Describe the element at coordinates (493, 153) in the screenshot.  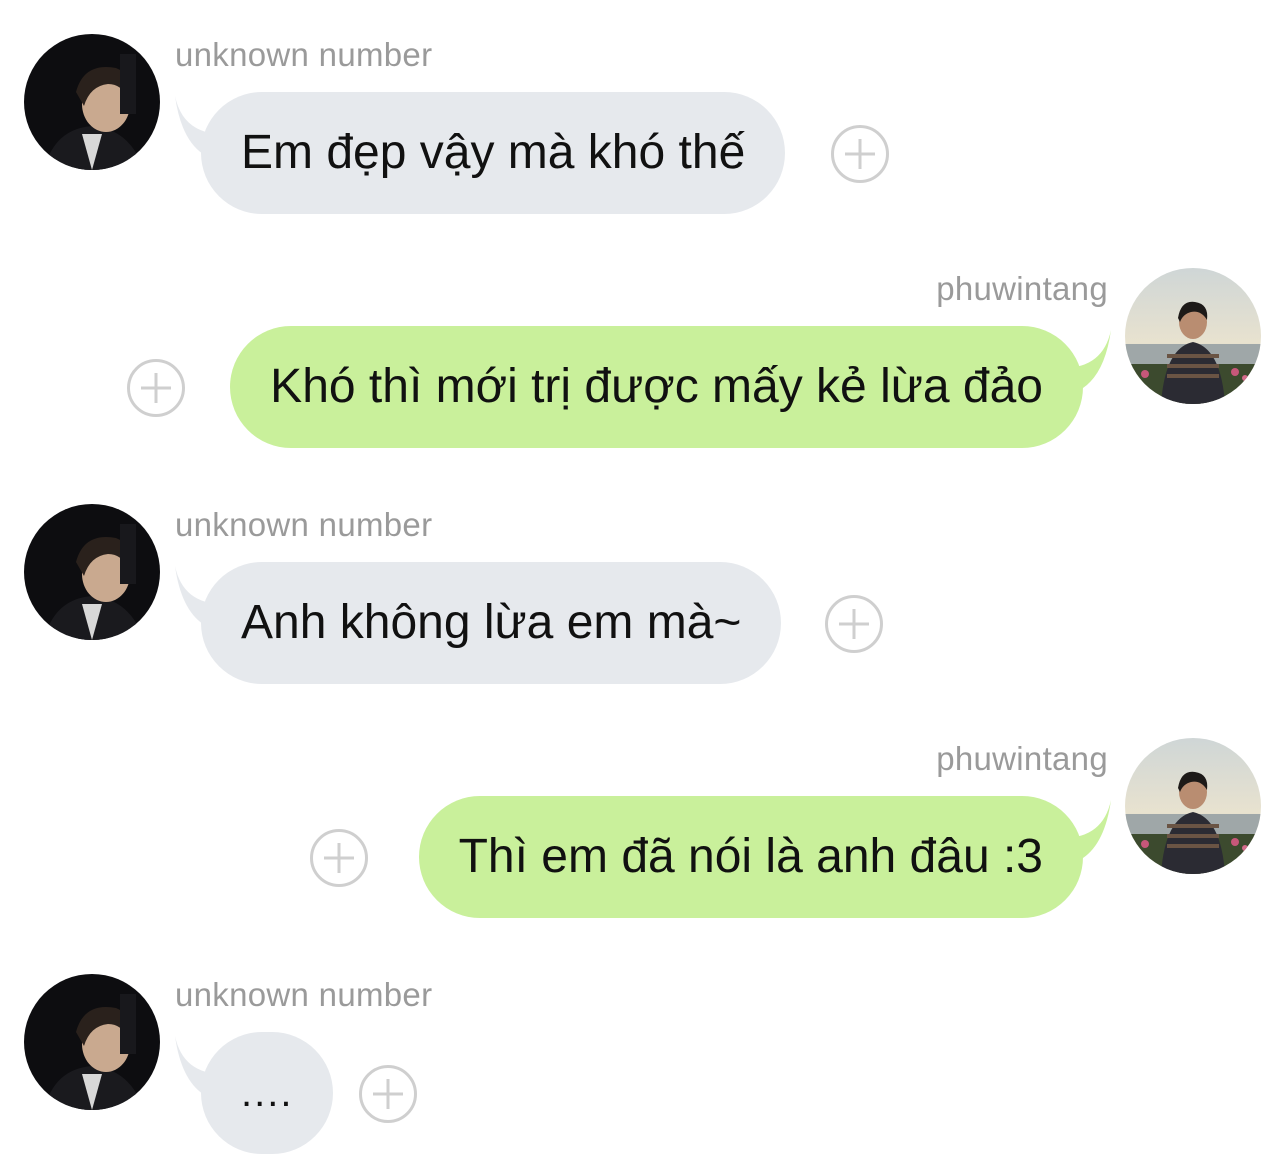
I see `message-bubble-incoming: Em đẹp vậy mà khó thế` at that location.